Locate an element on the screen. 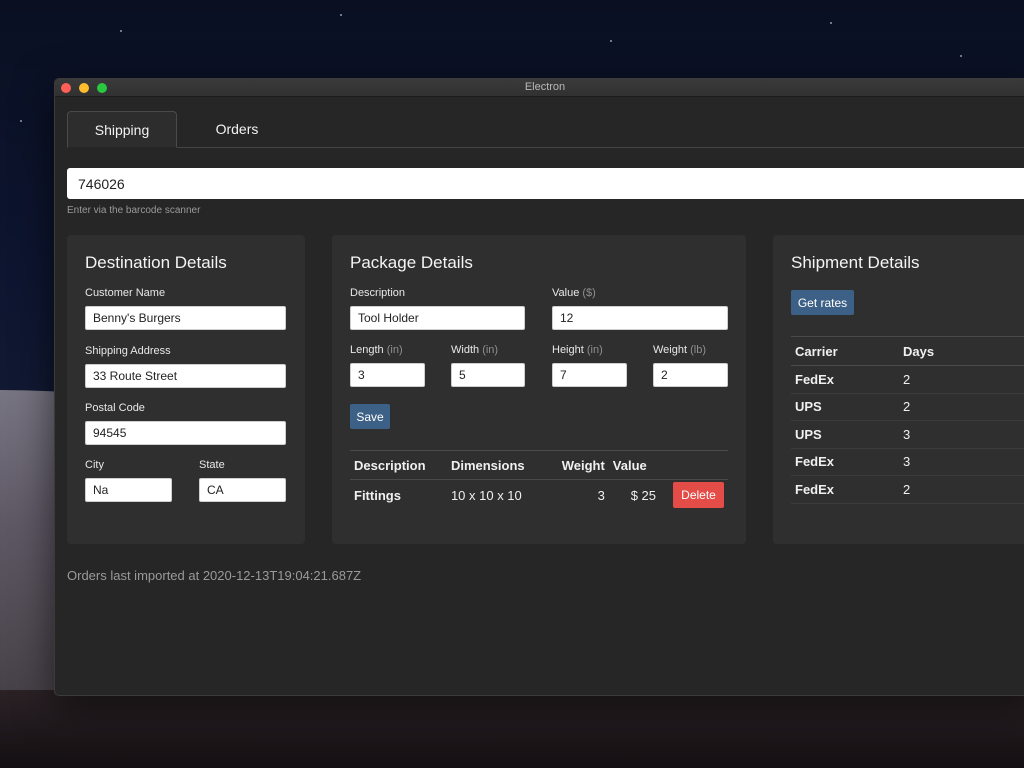 This screenshot has height=768, width=1024. barcode-input is located at coordinates (545, 183).